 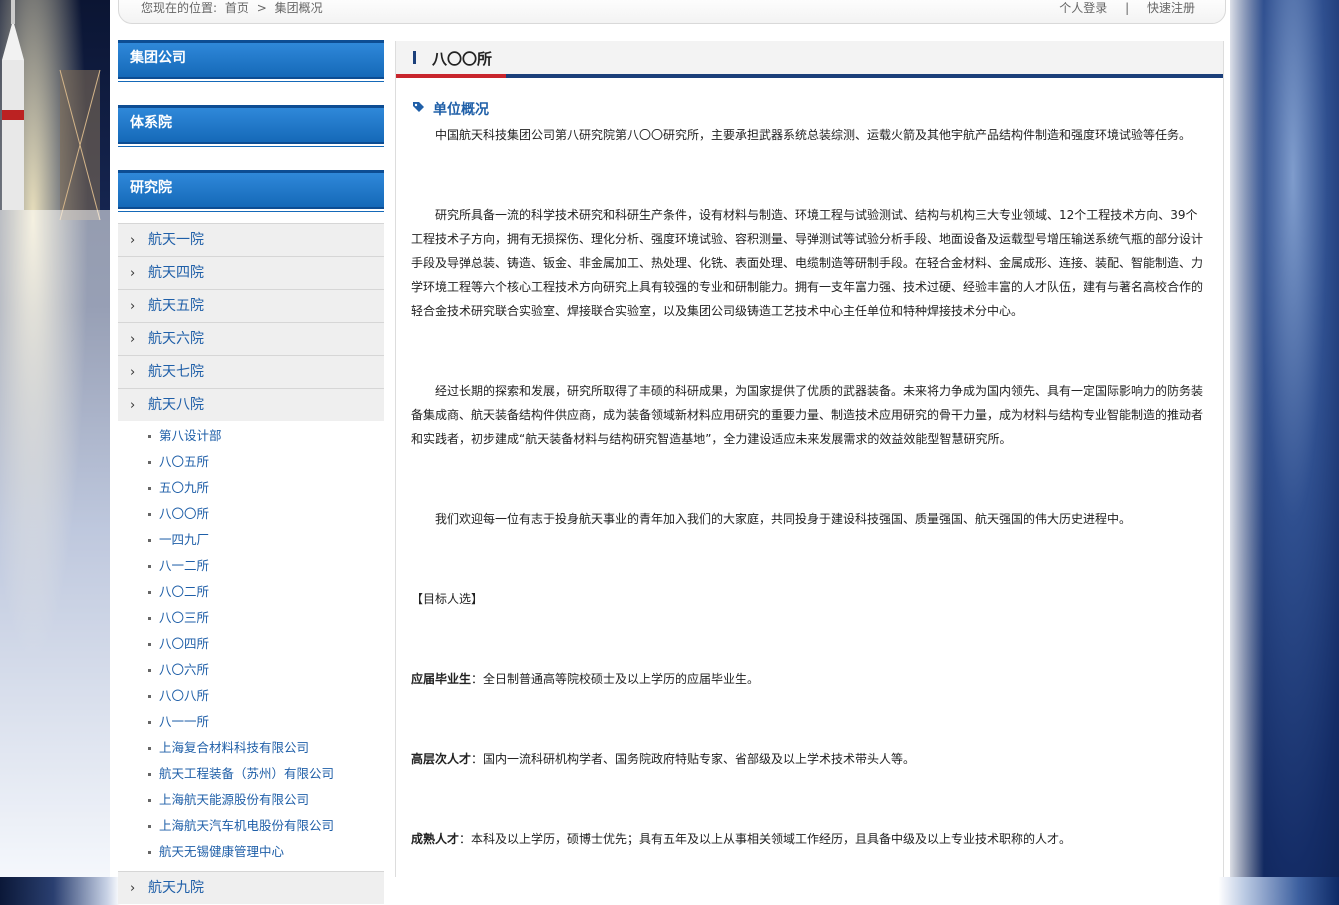 I want to click on sub-item-label: 航天无锡健康管理中心, so click(x=222, y=851).